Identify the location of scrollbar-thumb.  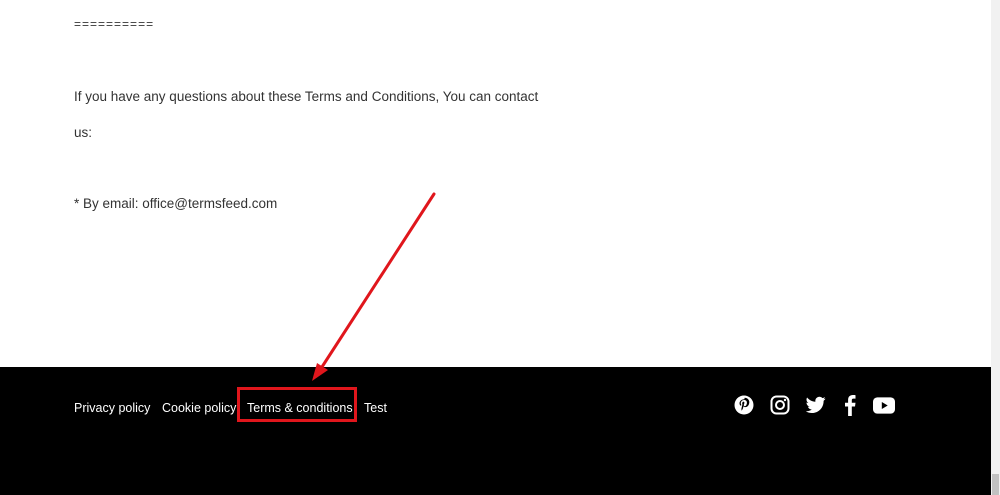
(995, 484).